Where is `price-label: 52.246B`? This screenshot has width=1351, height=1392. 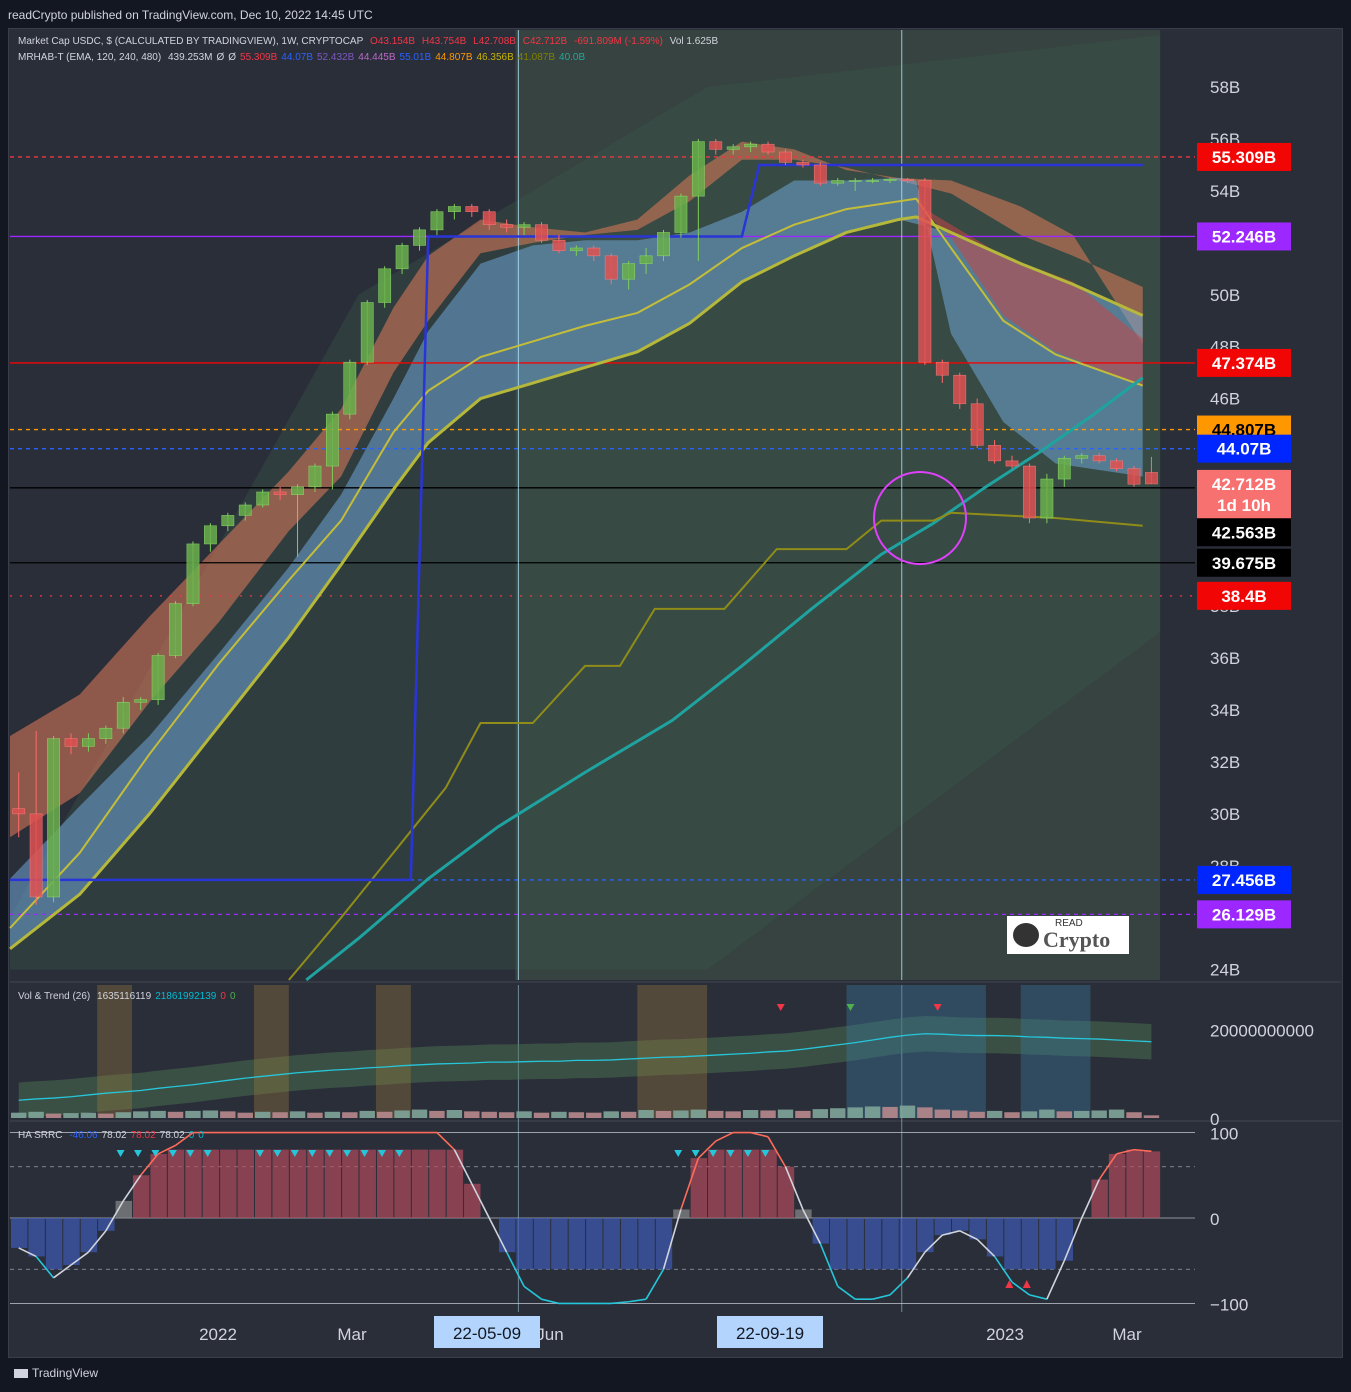
price-label: 52.246B is located at coordinates (1244, 236).